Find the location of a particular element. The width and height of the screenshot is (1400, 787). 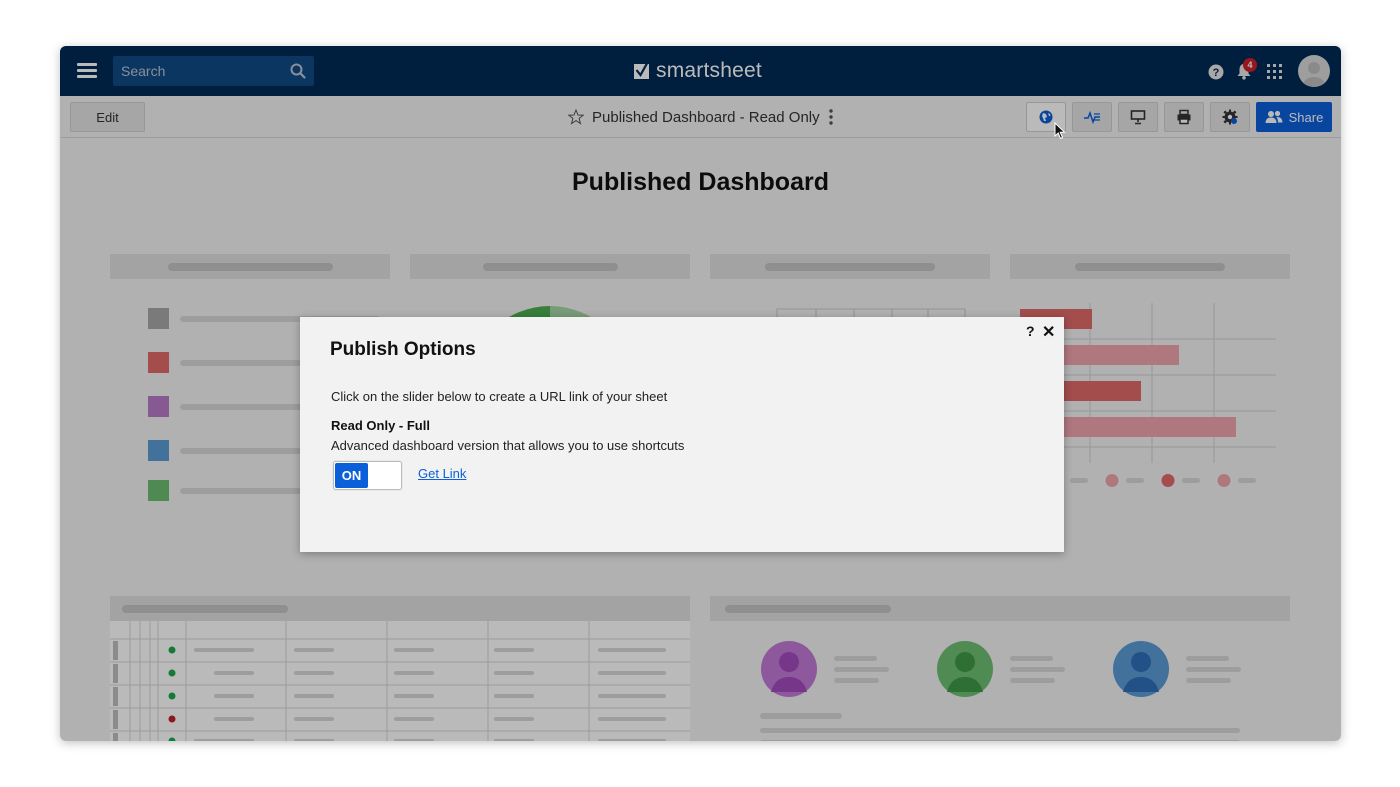

publish-toggle: ON is located at coordinates (367, 475).